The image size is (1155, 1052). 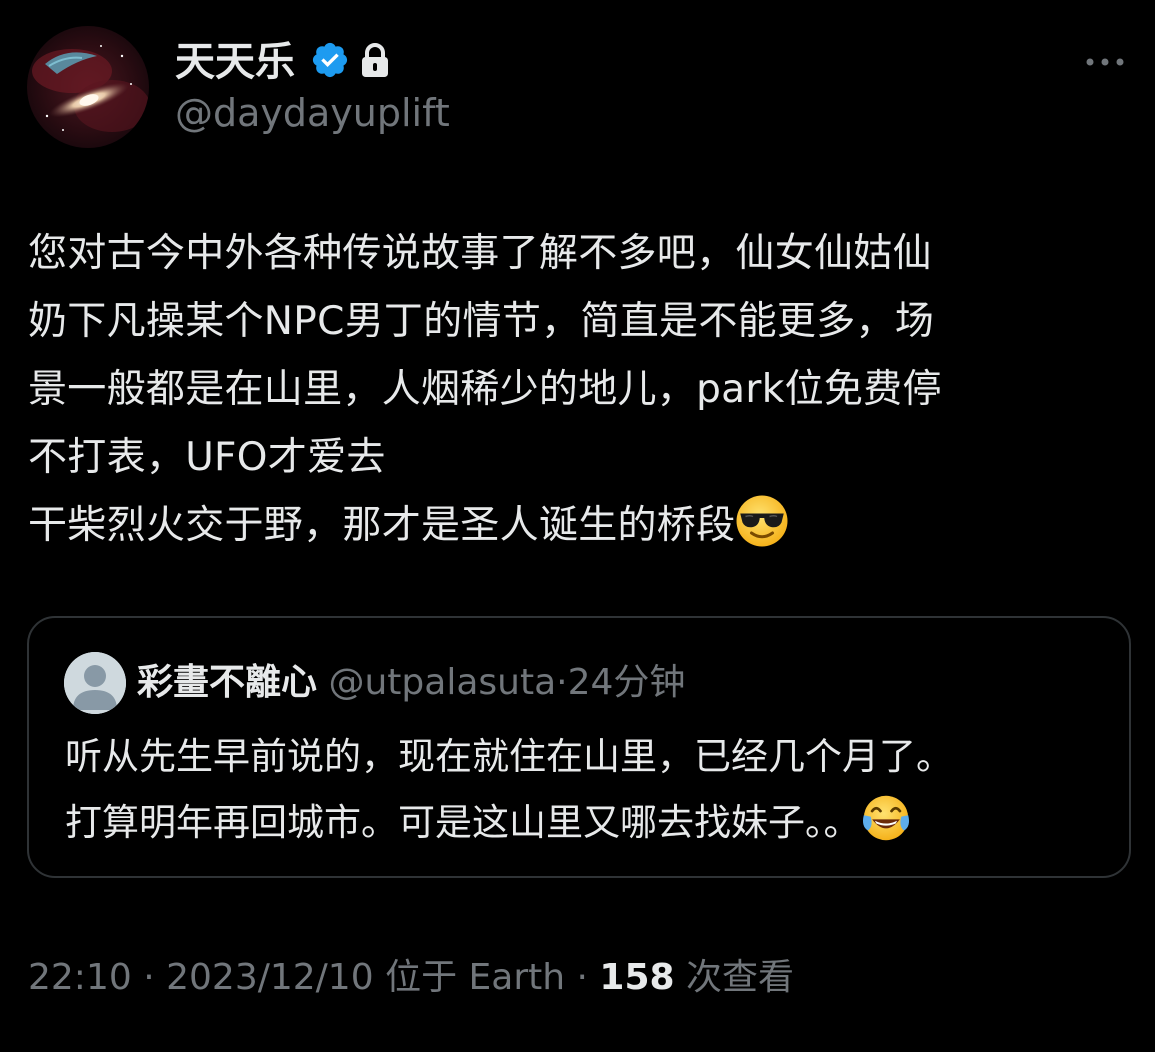 I want to click on galaxy-avatar, so click(x=88, y=87).